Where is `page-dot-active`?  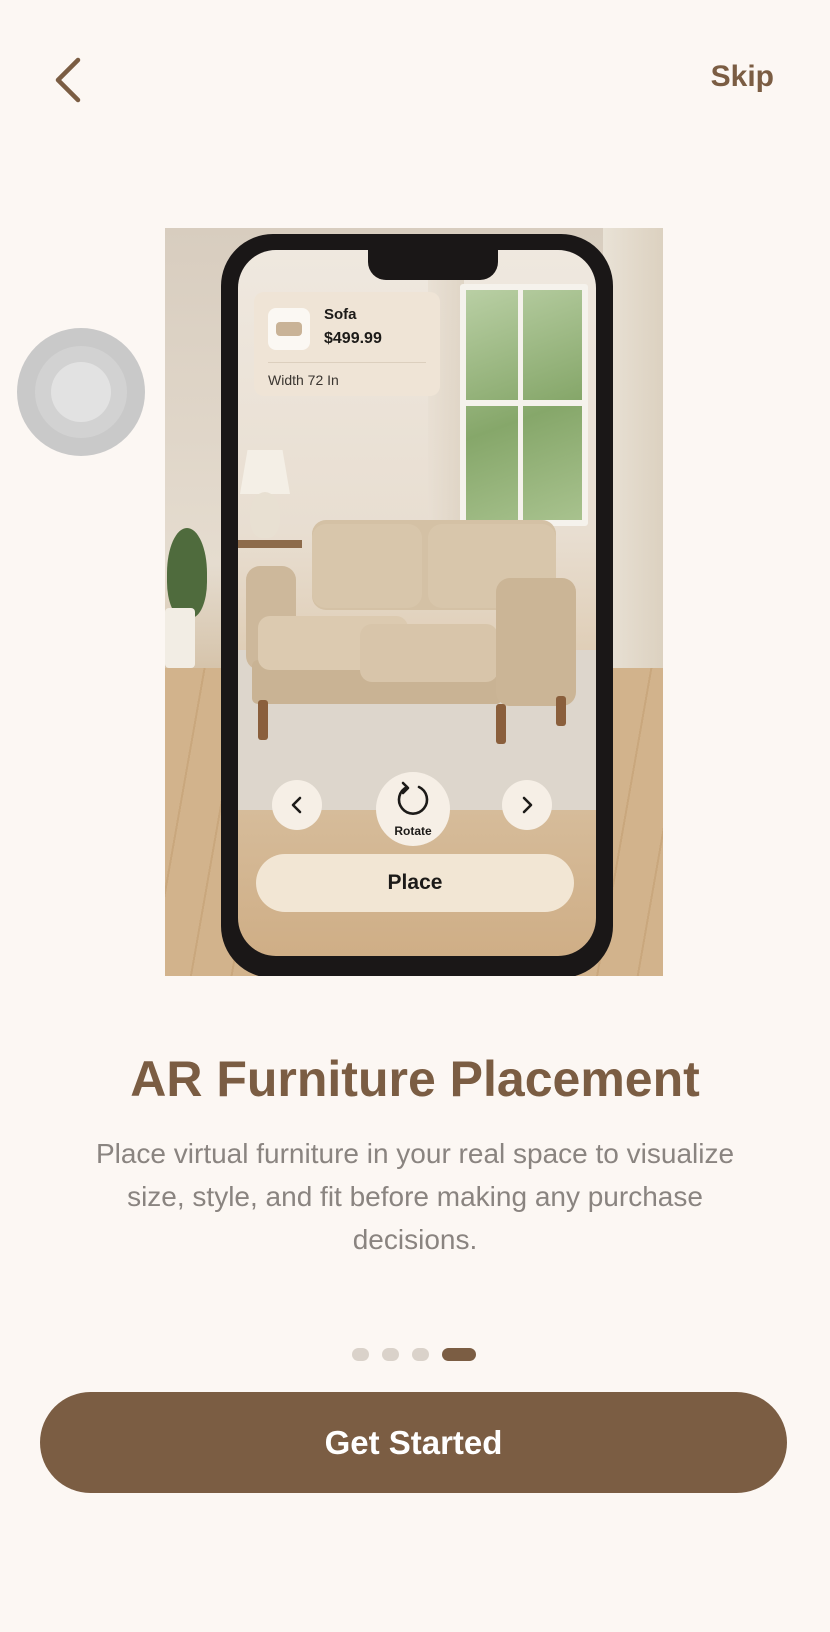 page-dot-active is located at coordinates (459, 1354).